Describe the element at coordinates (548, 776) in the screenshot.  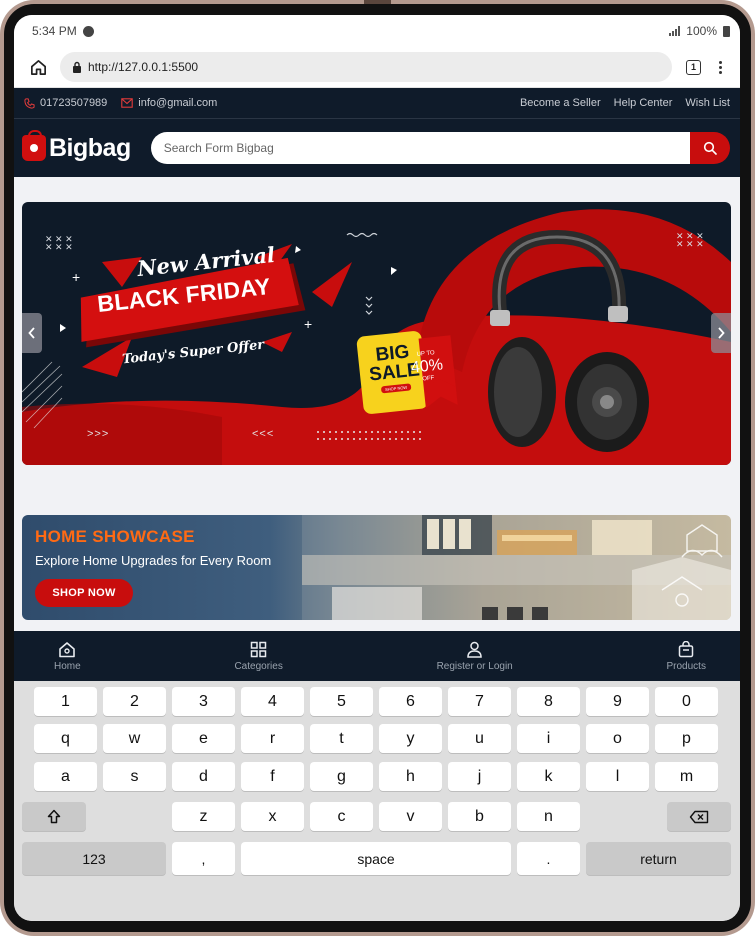
I see `key-k: k` at that location.